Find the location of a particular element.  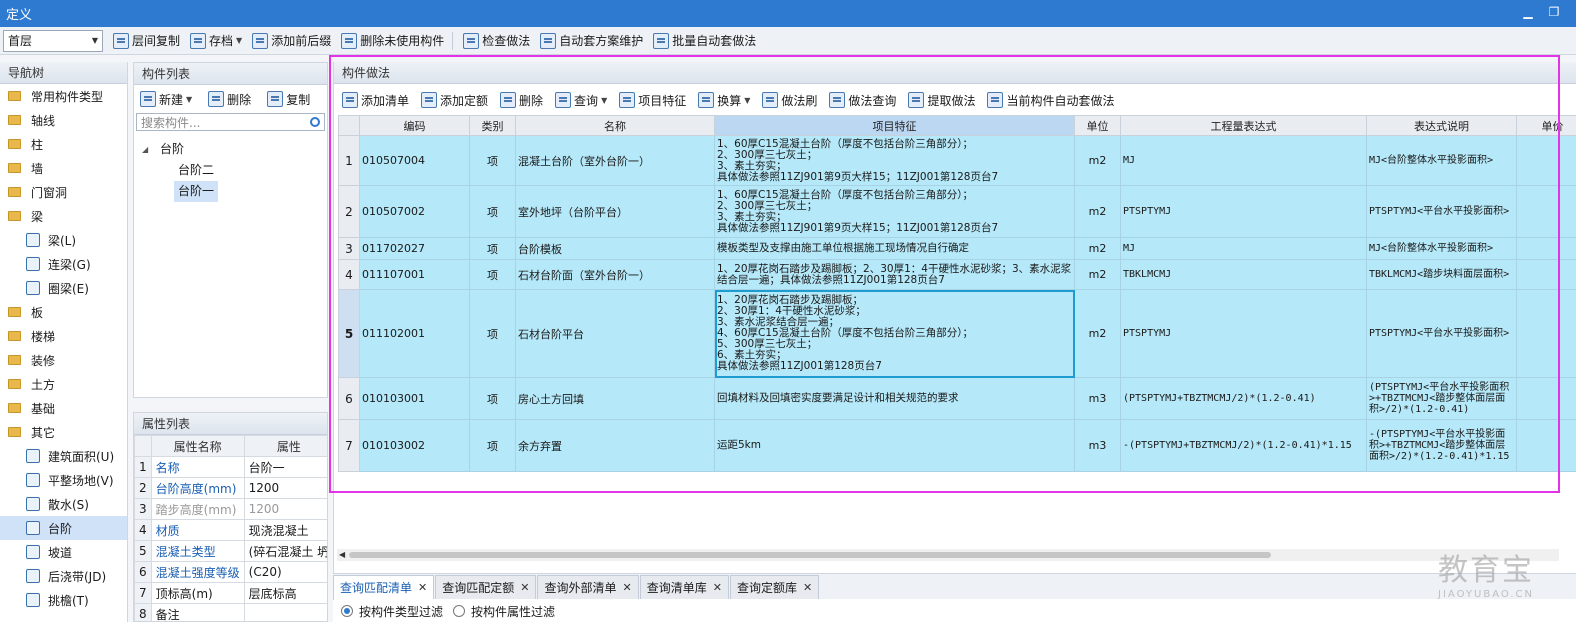

horizontal-scrollbar: ◀ is located at coordinates (948, 555).